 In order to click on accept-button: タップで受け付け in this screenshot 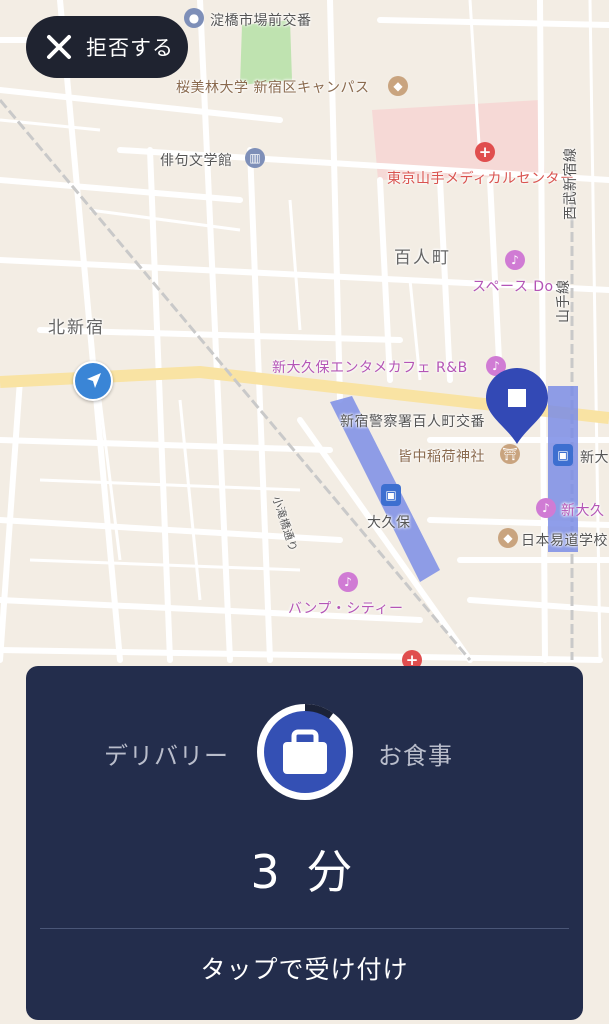, I will do `click(304, 968)`.